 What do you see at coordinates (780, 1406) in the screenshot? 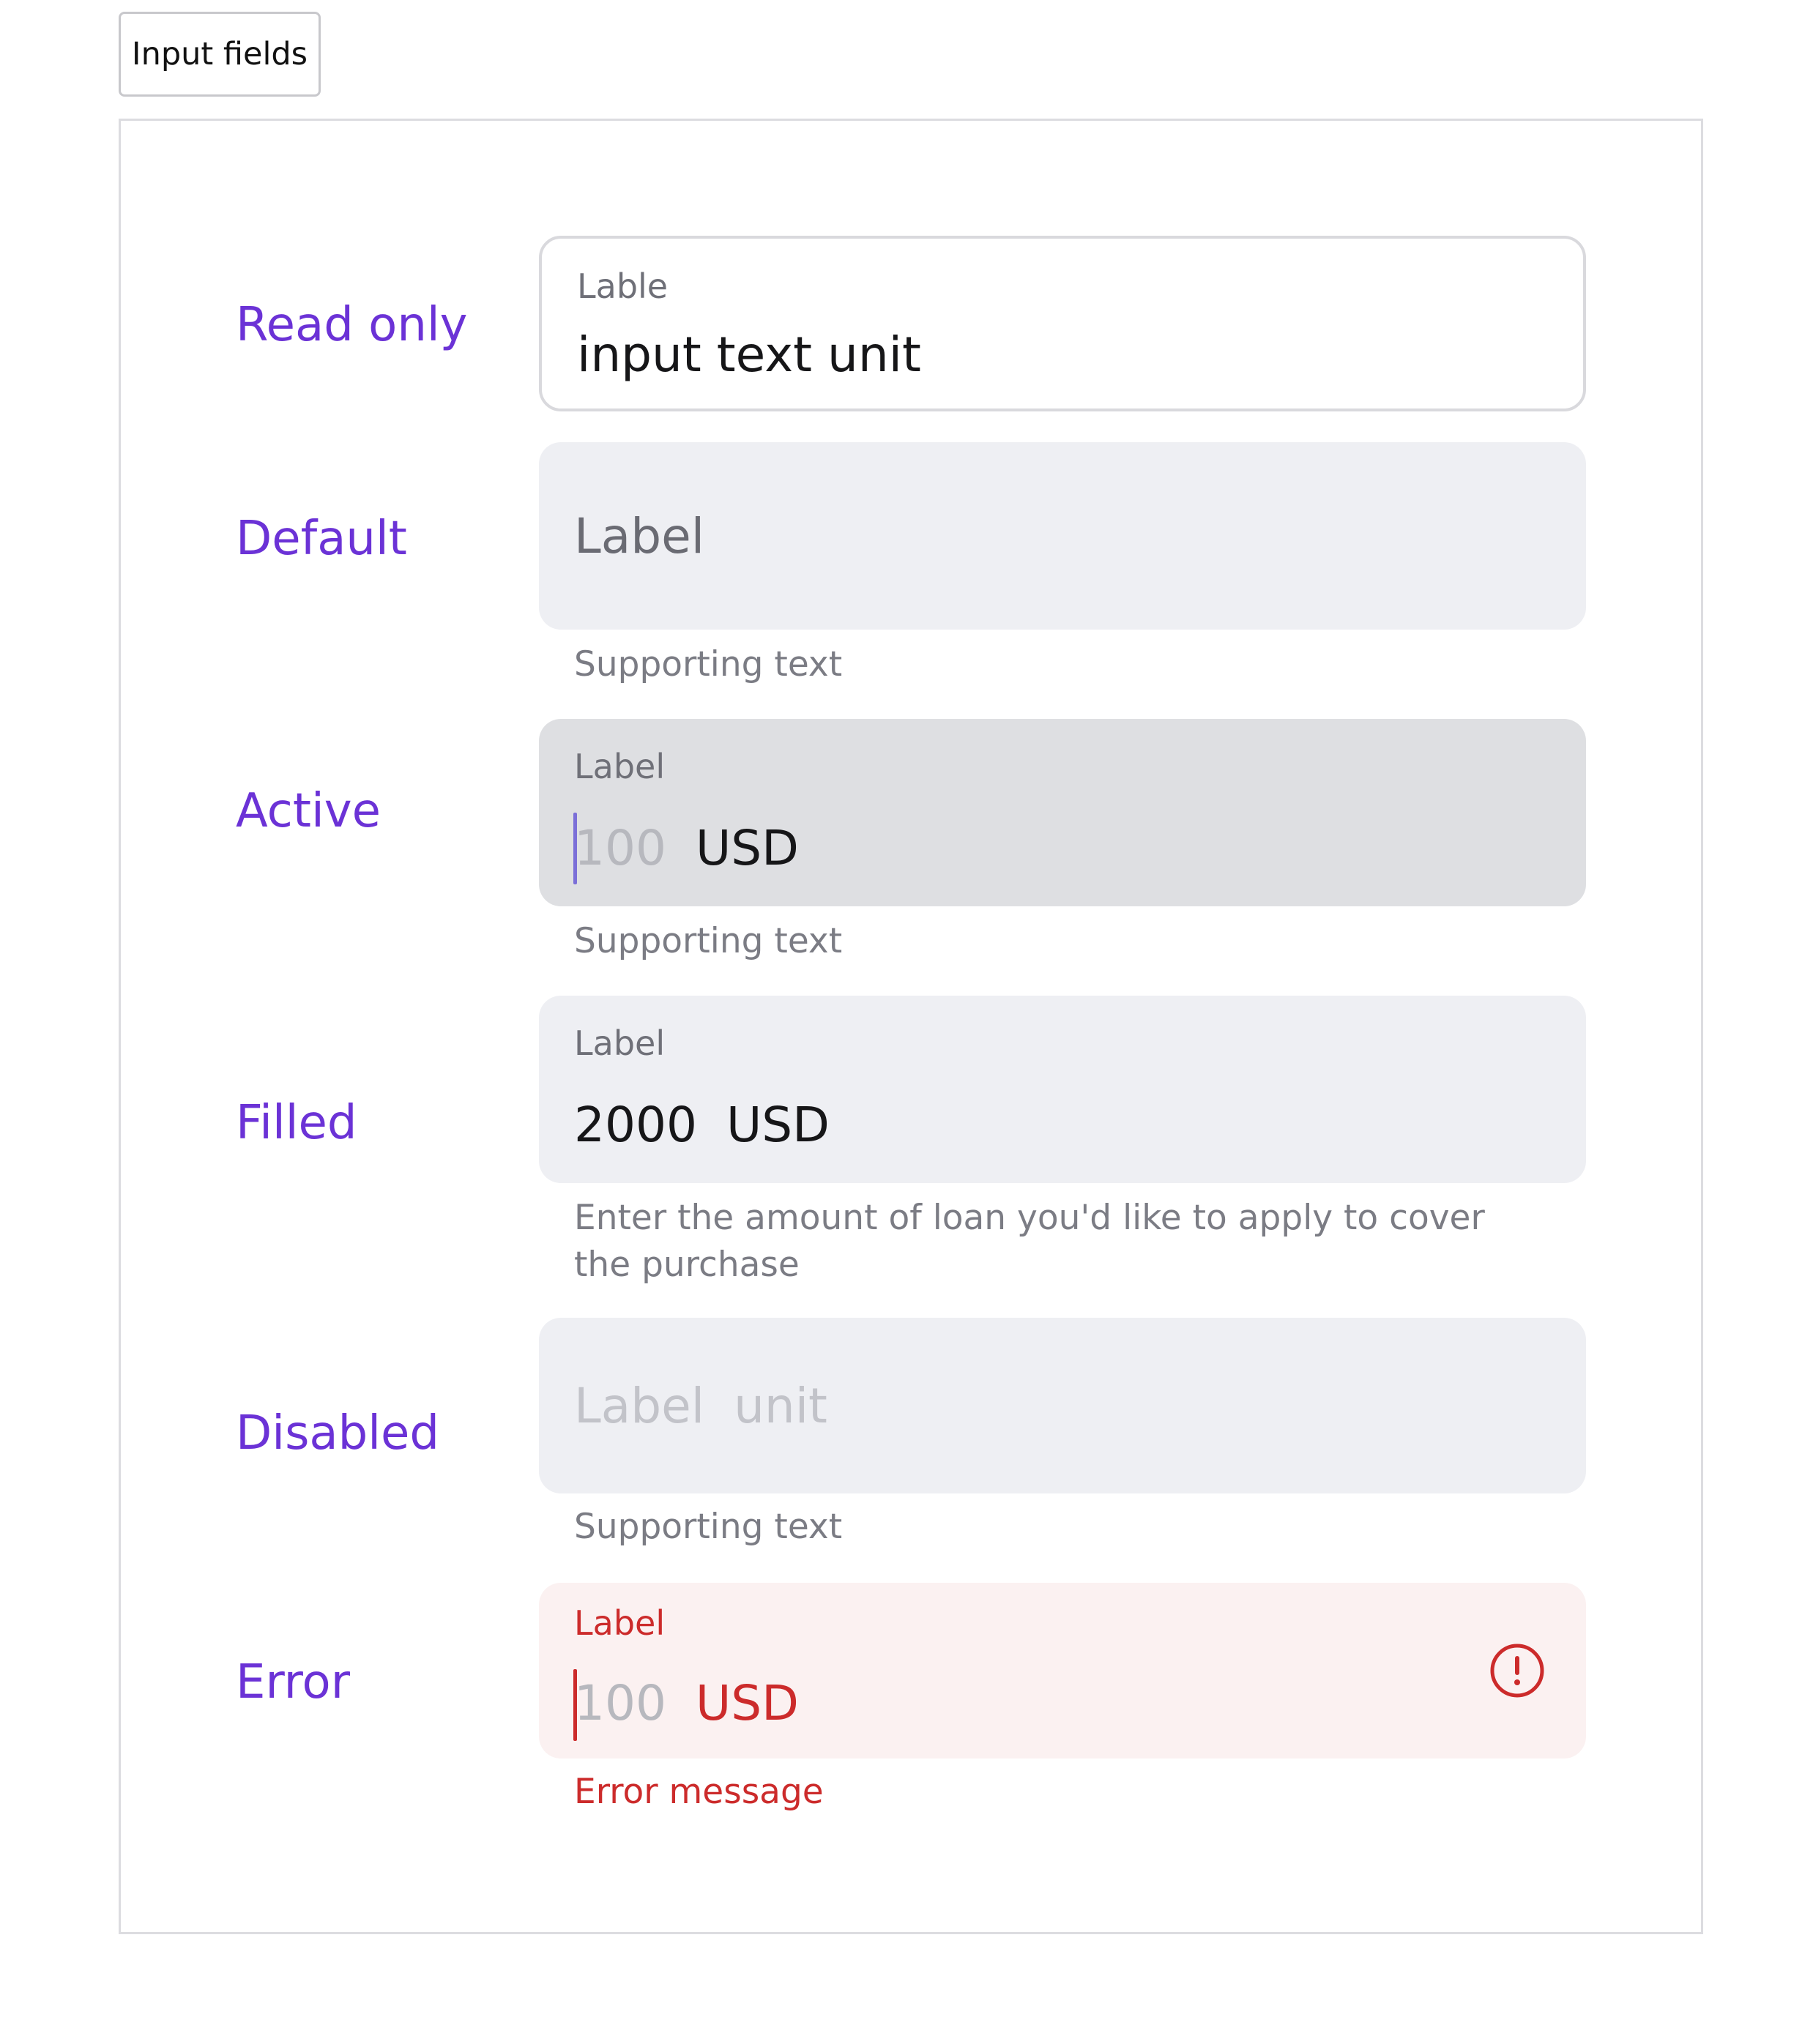
I see `unit-label: unit` at bounding box center [780, 1406].